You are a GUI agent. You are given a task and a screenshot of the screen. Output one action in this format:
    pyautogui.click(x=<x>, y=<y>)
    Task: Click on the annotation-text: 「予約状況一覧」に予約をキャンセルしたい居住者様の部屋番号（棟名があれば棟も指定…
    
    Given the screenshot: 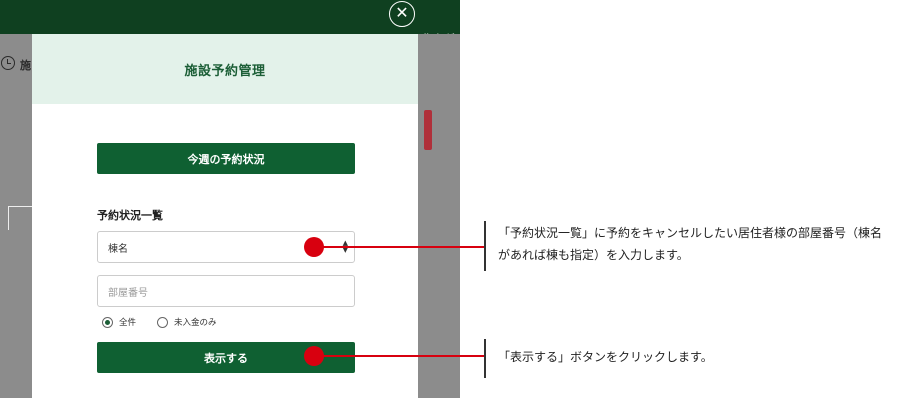 What is the action you would take?
    pyautogui.click(x=690, y=244)
    